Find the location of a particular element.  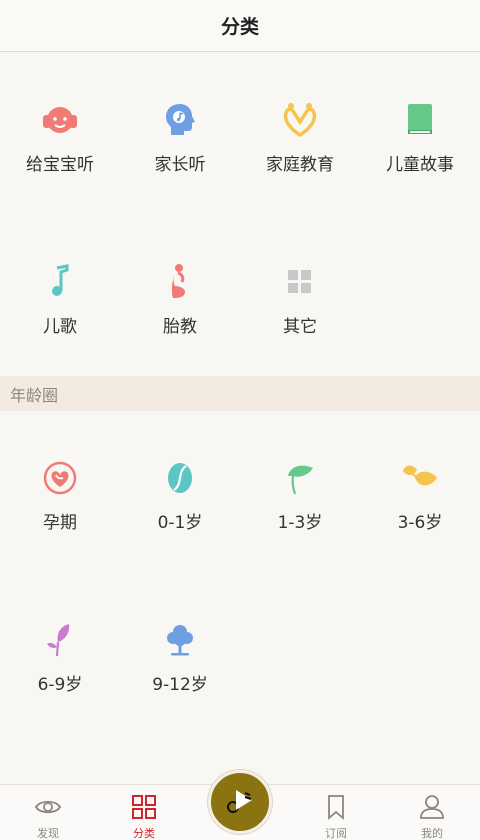

age-pregnancy: 孕期 is located at coordinates (60, 498).